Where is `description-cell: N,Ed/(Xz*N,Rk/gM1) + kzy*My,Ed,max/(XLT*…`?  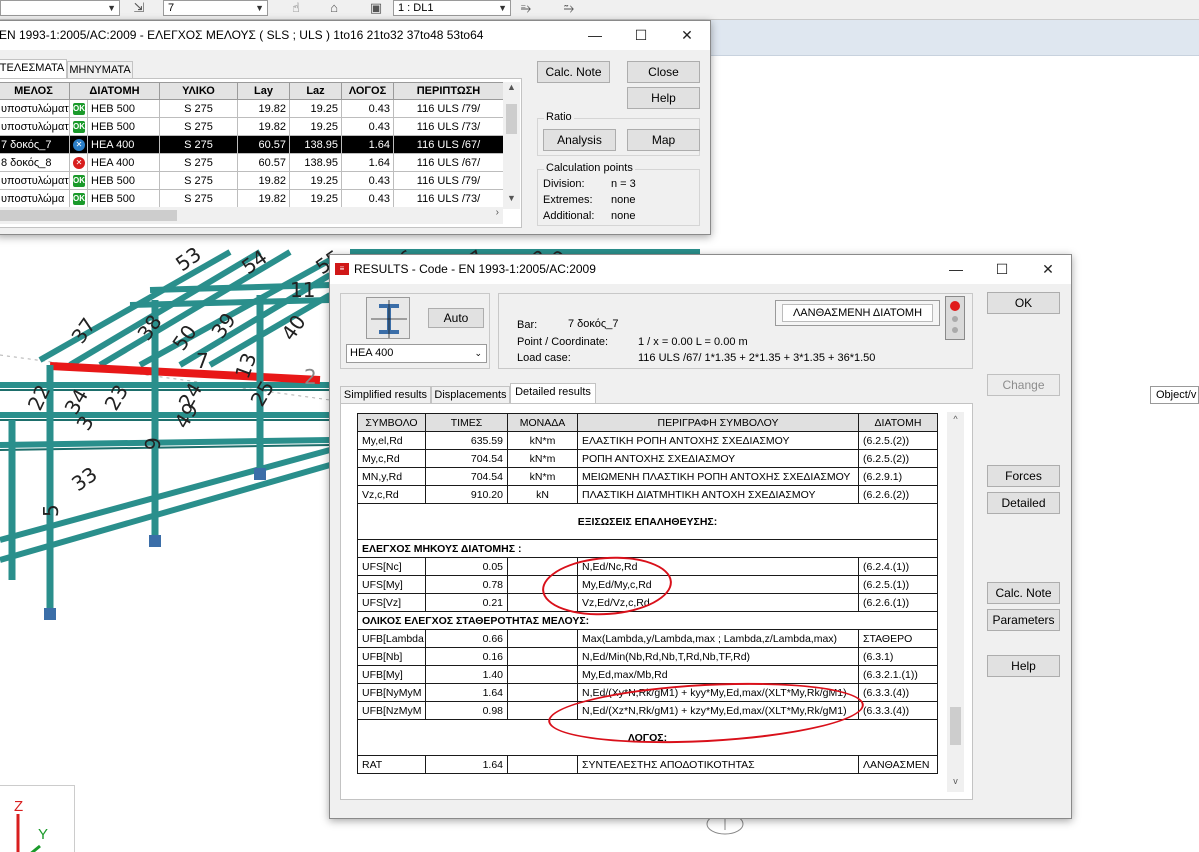
description-cell: N,Ed/(Xz*N,Rk/gM1) + kzy*My,Ed,max/(XLT*… is located at coordinates (718, 710).